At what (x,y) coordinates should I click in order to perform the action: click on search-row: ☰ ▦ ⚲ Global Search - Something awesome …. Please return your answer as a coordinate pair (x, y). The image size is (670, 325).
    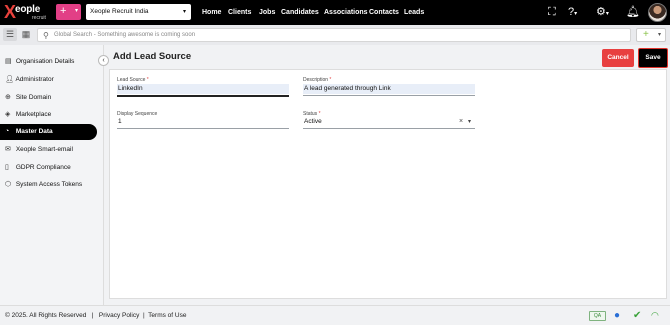
    Looking at the image, I should click on (335, 35).